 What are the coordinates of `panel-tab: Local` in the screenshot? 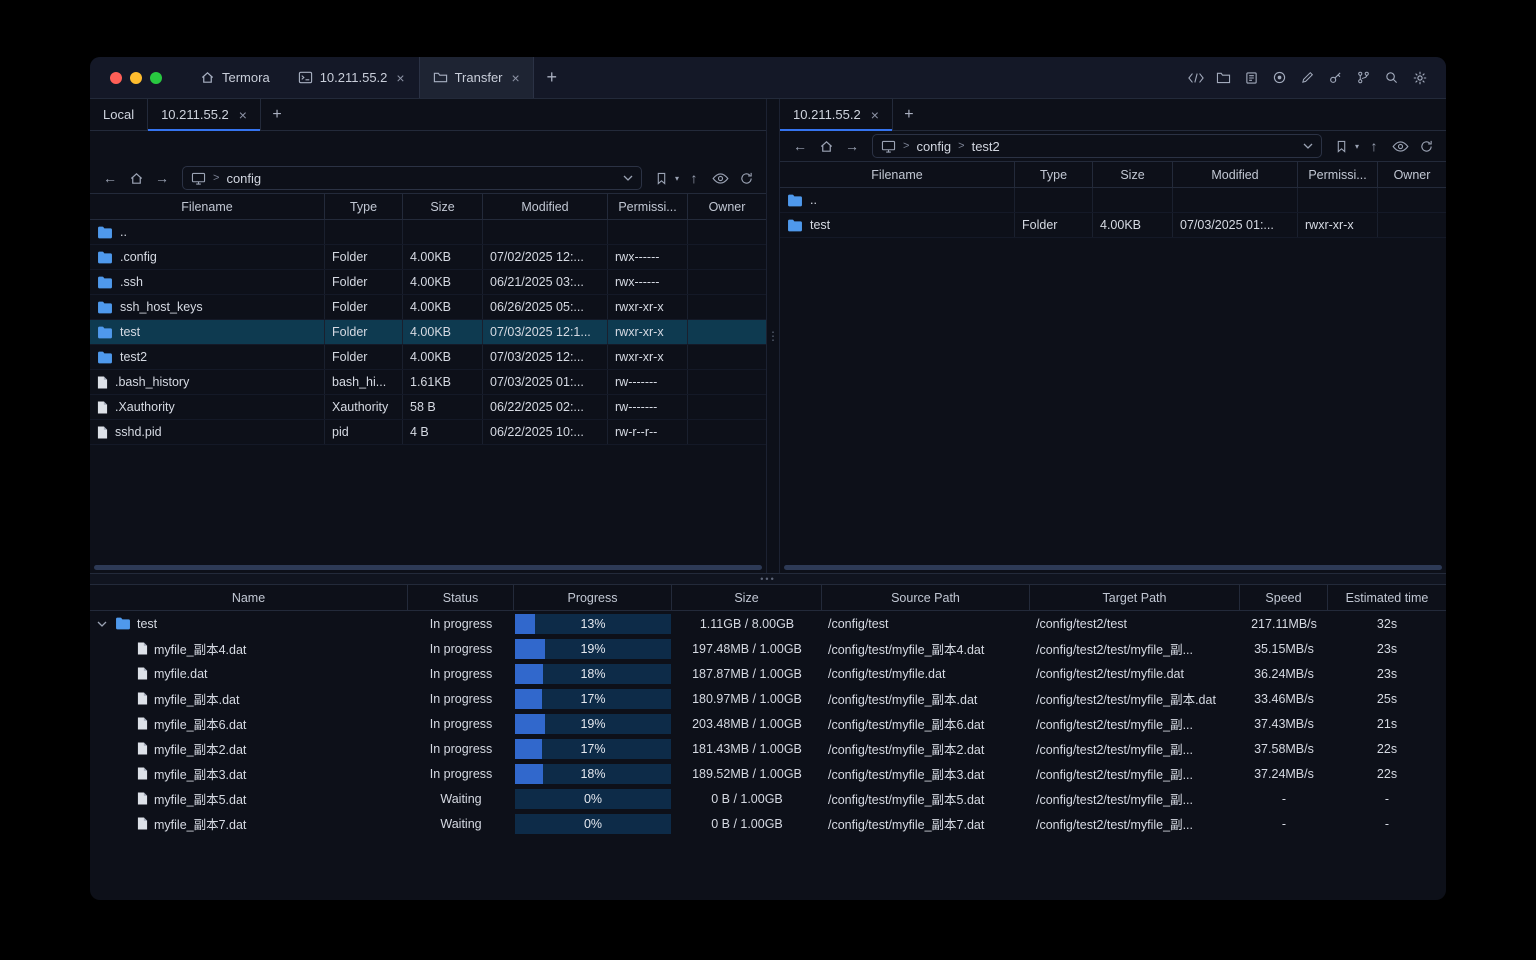 It's located at (119, 114).